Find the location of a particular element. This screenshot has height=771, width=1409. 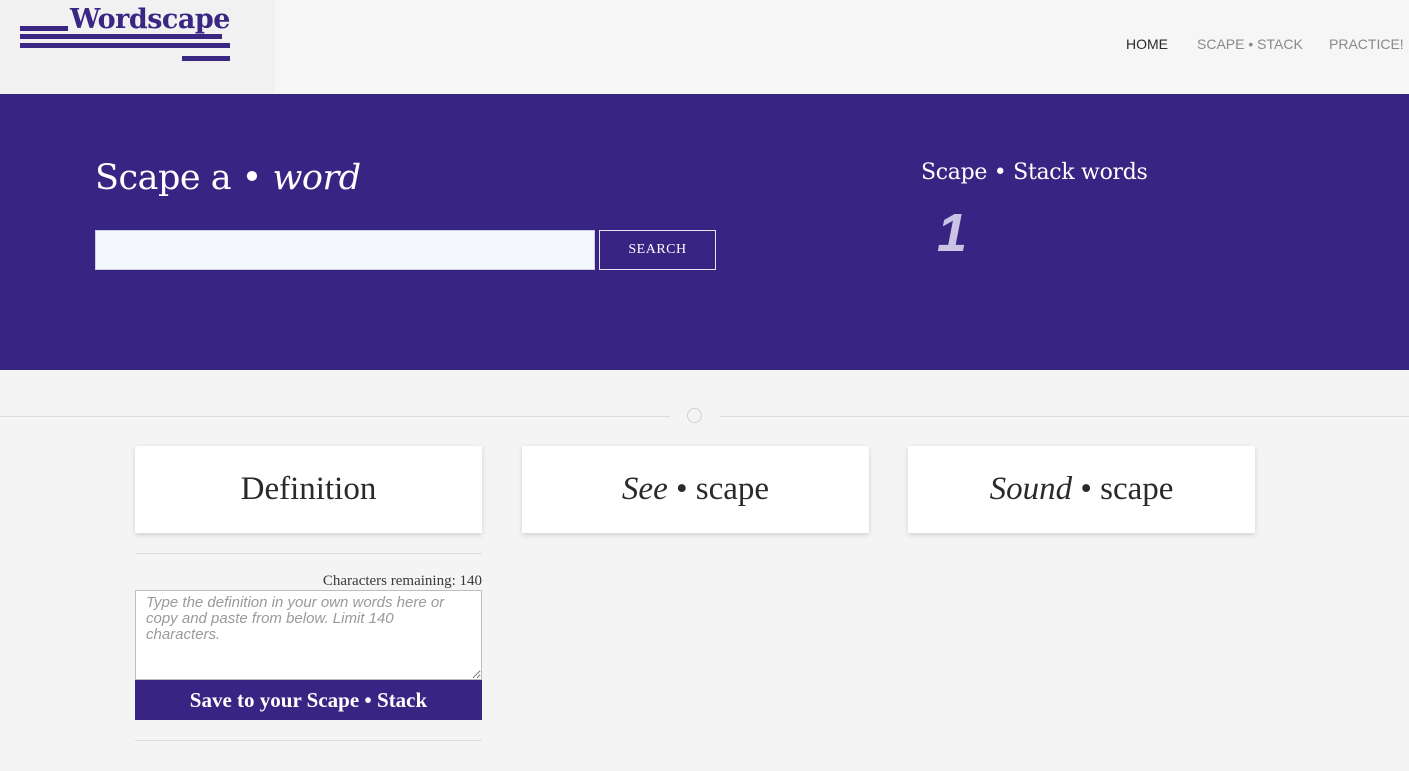

see-scape-label-italic: See is located at coordinates (644, 489).